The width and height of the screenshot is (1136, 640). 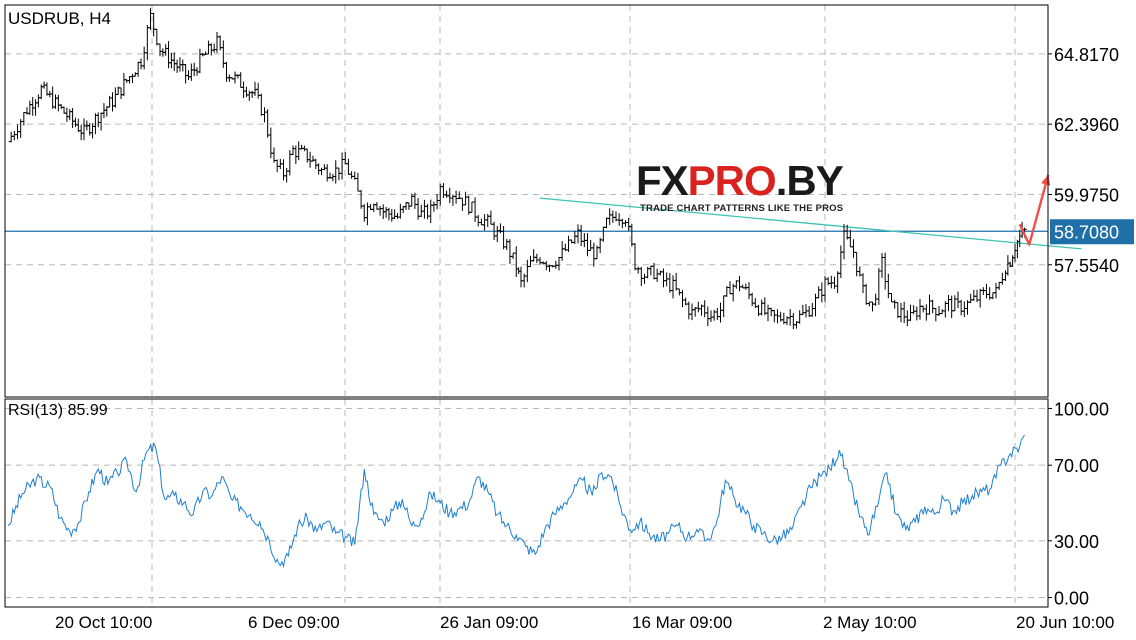 What do you see at coordinates (103, 622) in the screenshot?
I see `time-axis-label: 20 Oct 10:00` at bounding box center [103, 622].